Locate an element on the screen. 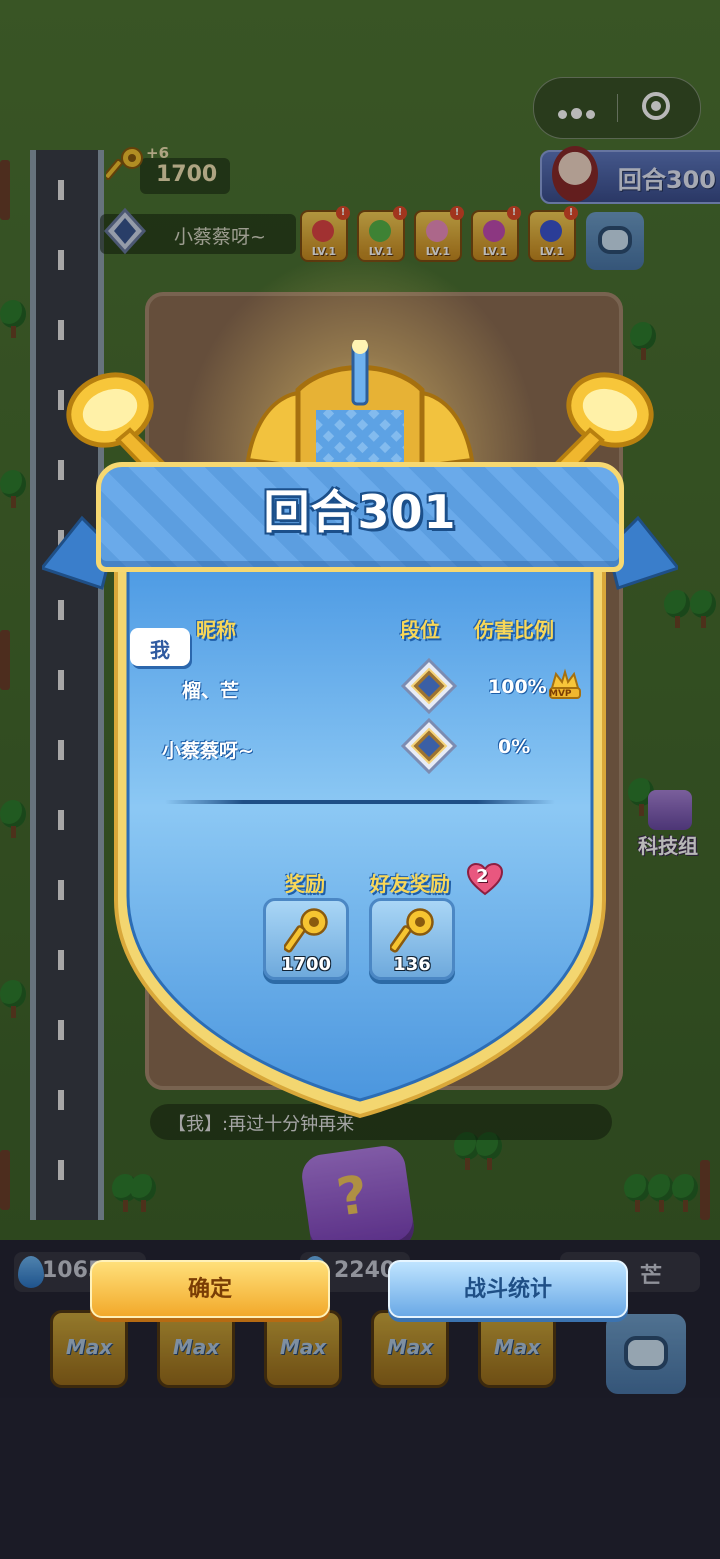 Image resolution: width=720 pixels, height=1559 pixels. friend-count: 2 is located at coordinates (482, 876).